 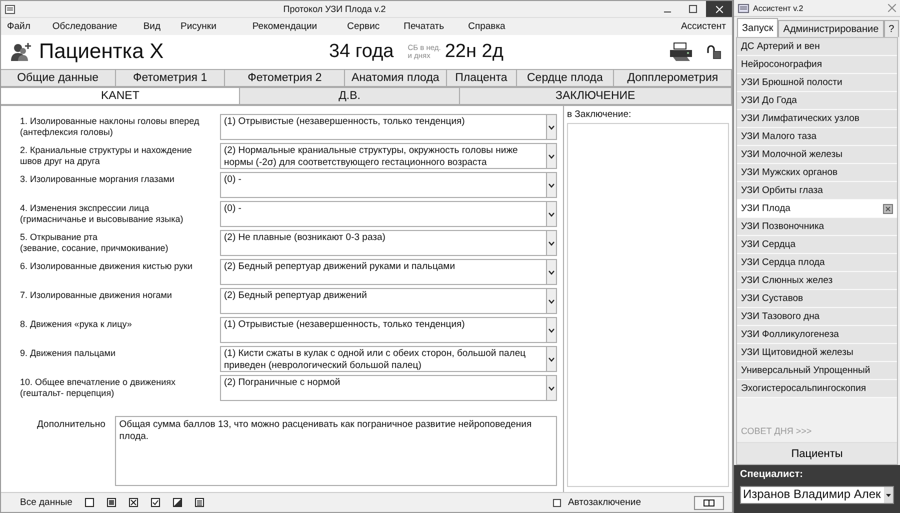 What do you see at coordinates (336, 451) in the screenshot?
I see `additional-text-field: Общая сумма баллов 13, что можно расценивать как пограничное развитие нейроповедения плода.` at bounding box center [336, 451].